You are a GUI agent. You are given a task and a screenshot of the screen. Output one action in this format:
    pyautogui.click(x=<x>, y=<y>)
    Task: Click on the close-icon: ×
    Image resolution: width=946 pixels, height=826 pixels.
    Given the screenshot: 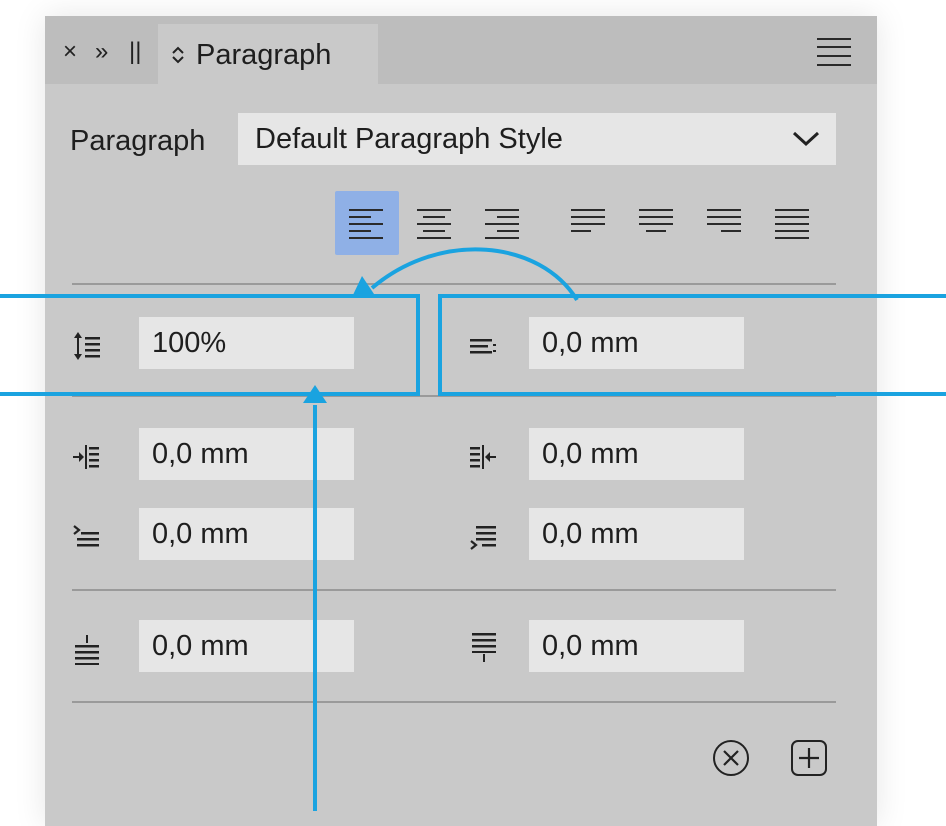 What is the action you would take?
    pyautogui.click(x=70, y=52)
    